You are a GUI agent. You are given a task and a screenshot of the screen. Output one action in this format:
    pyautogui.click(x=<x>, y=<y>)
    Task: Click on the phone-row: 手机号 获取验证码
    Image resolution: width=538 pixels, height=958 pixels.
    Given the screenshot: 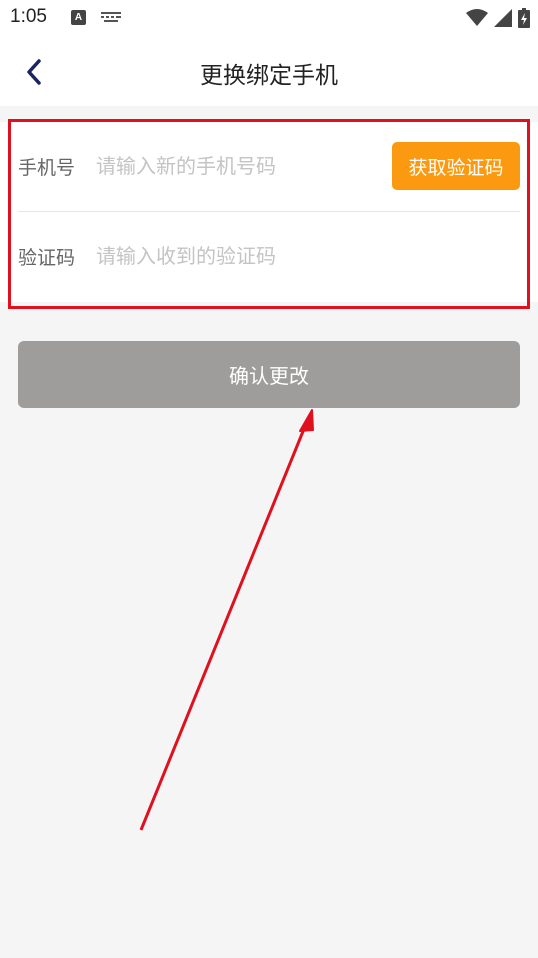 What is the action you would take?
    pyautogui.click(x=269, y=167)
    